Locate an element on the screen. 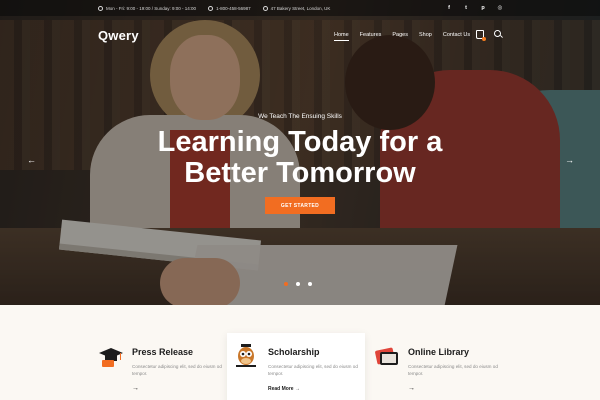 Image resolution: width=600 pixels, height=400 pixels. read-more-link: Read More → is located at coordinates (284, 389).